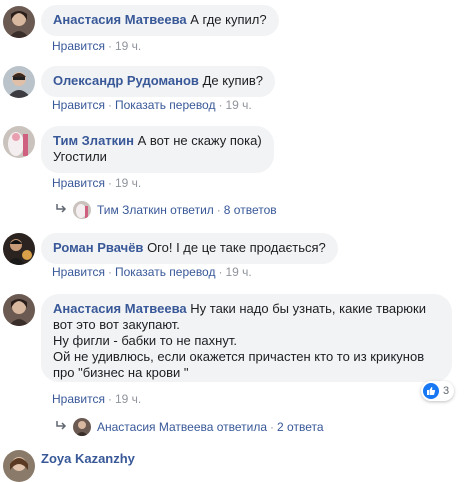 This screenshot has height=482, width=476. What do you see at coordinates (126, 80) in the screenshot?
I see `comment-author: Олександр Рудоманов` at bounding box center [126, 80].